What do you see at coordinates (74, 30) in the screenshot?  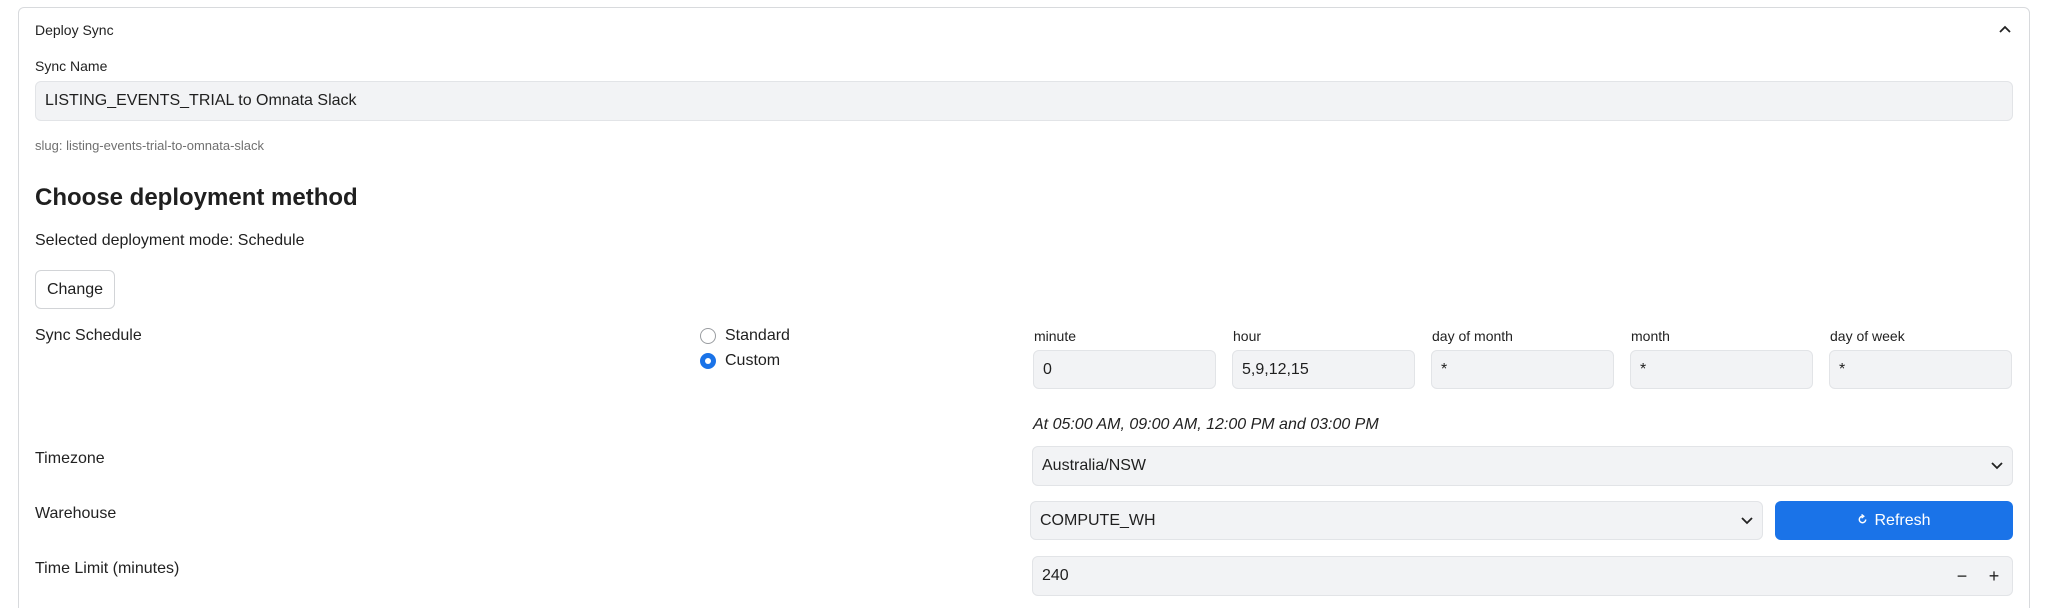 I see `panel-title: Deploy Sync` at bounding box center [74, 30].